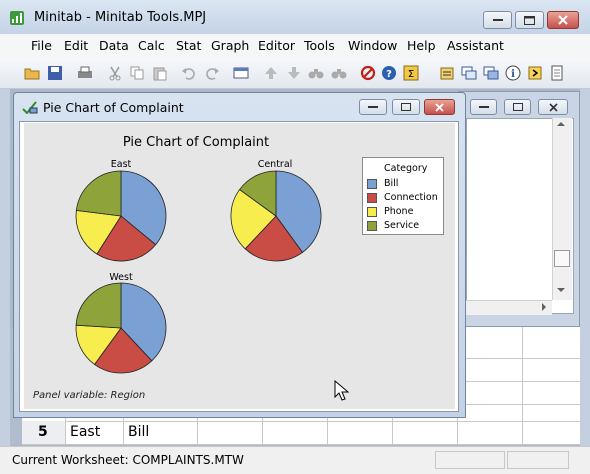  What do you see at coordinates (399, 211) in the screenshot?
I see `legend-label: Phone` at bounding box center [399, 211].